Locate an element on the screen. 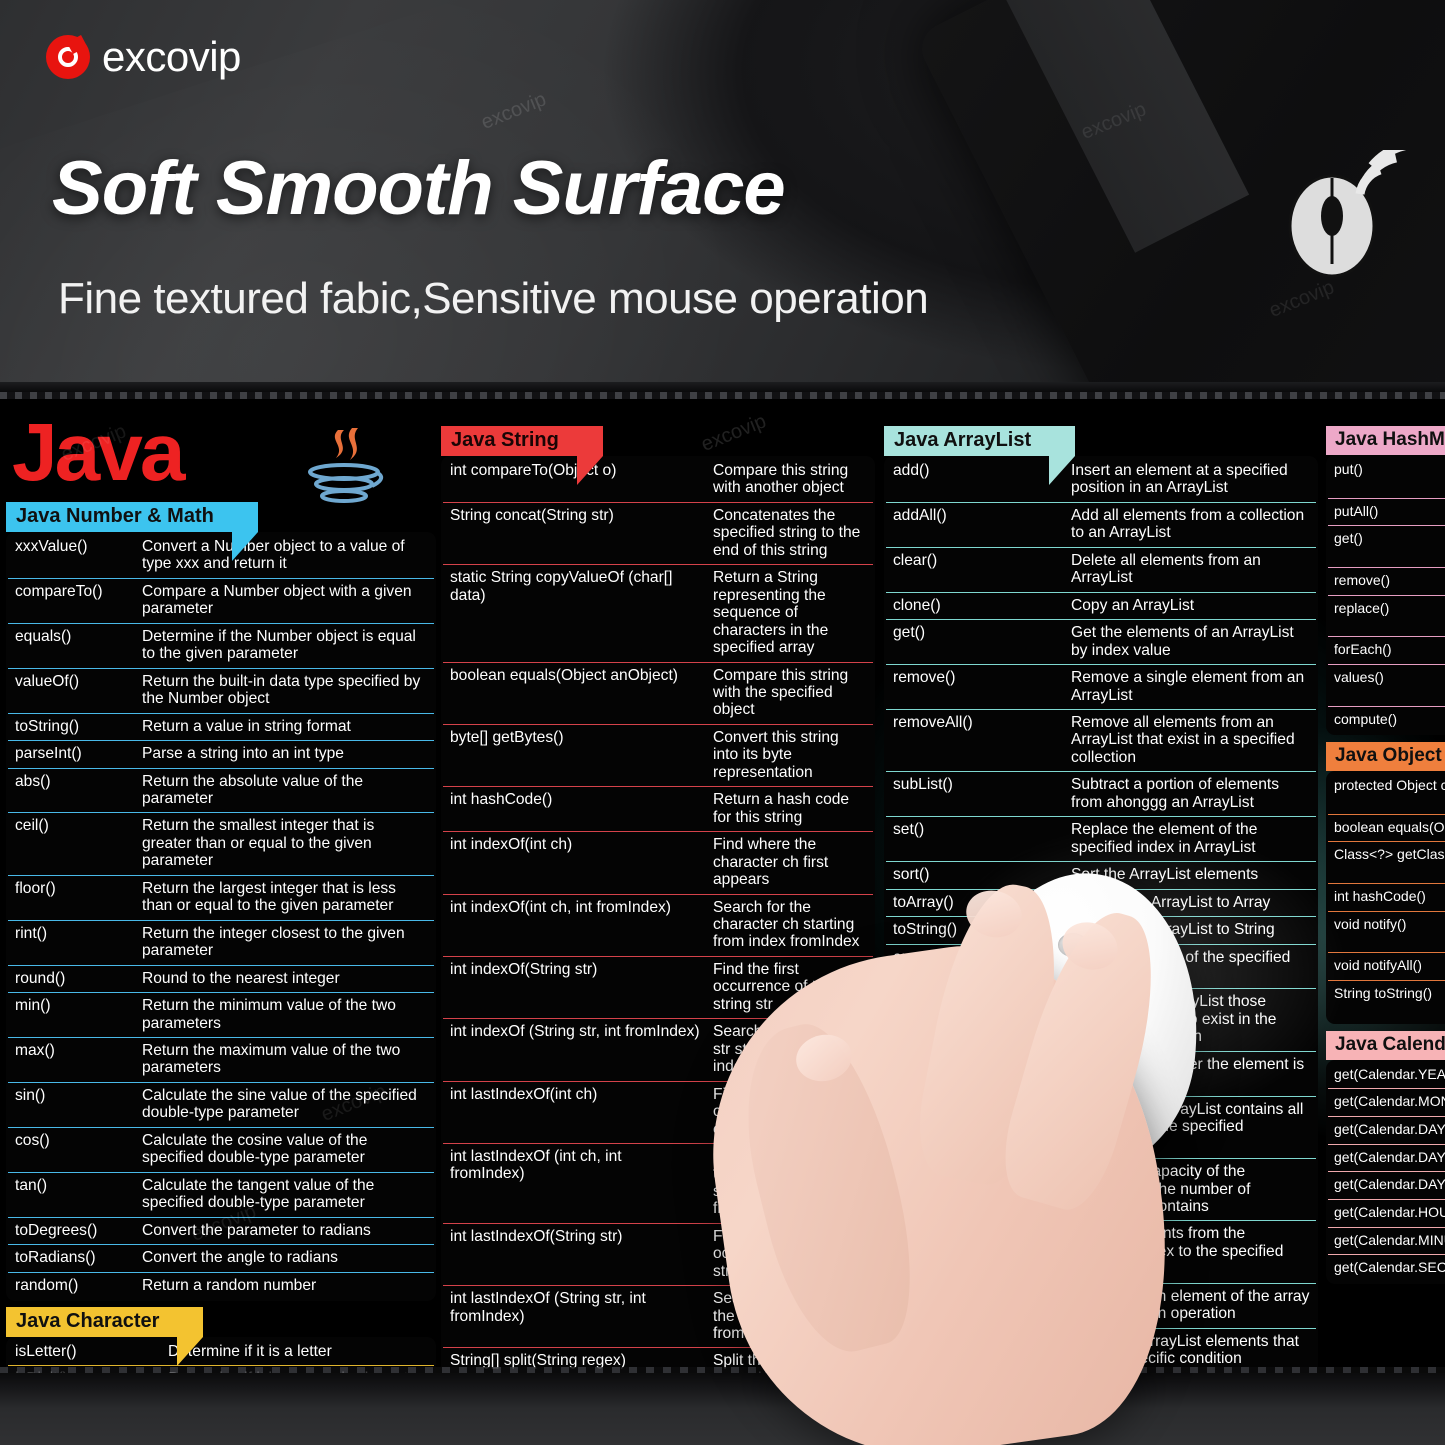 The image size is (1445, 1445). brand-logo: excovip is located at coordinates (143, 57).